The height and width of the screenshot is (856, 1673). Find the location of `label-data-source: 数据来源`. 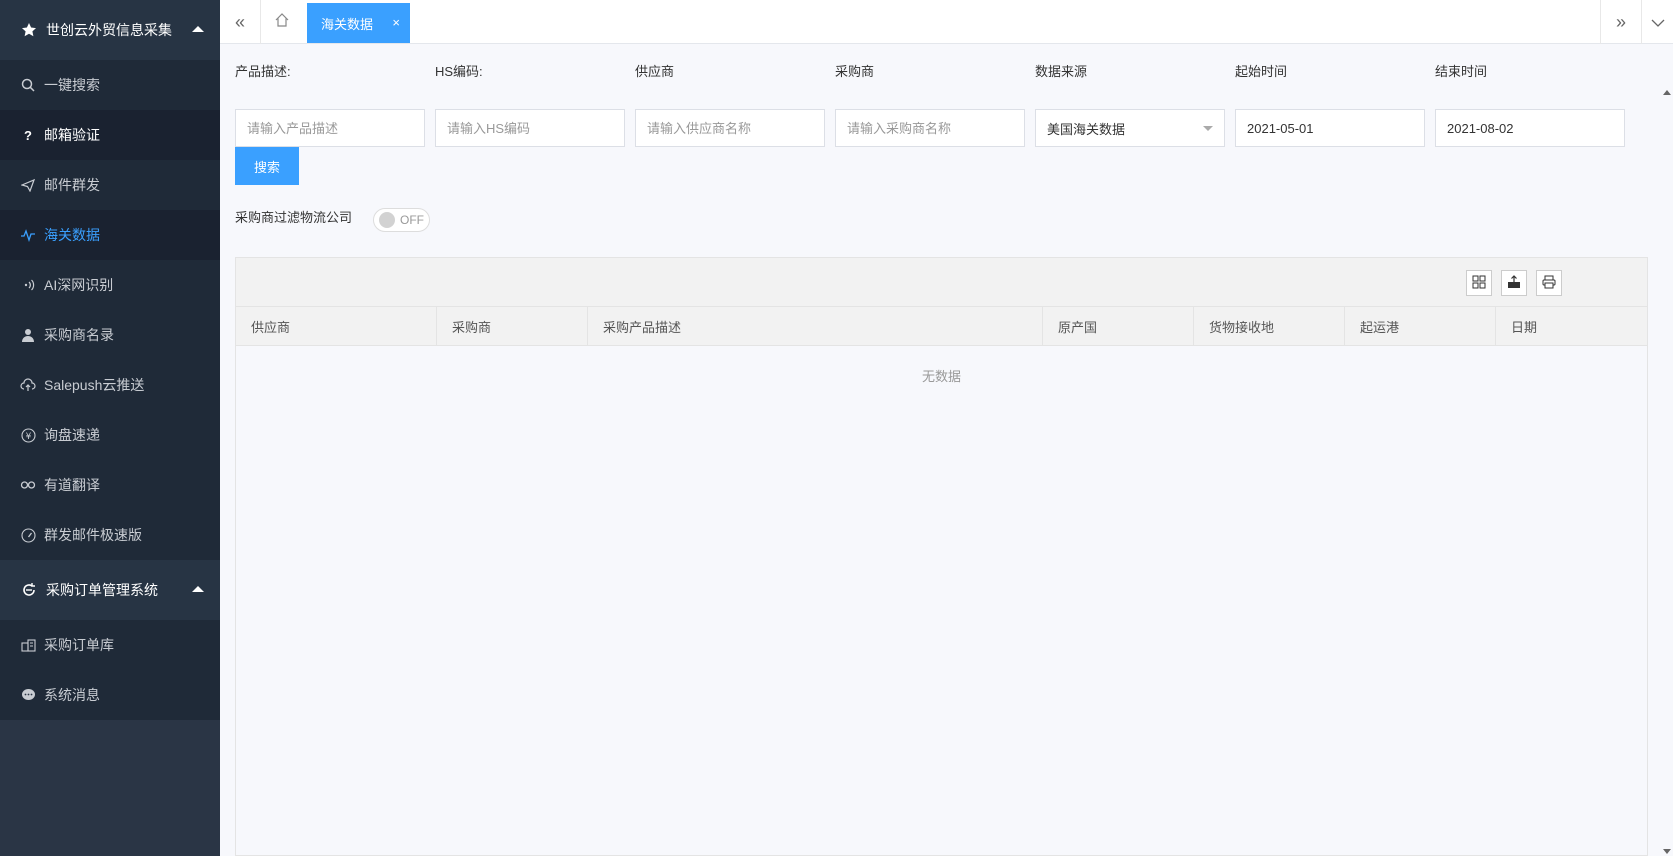

label-data-source: 数据来源 is located at coordinates (1061, 71).